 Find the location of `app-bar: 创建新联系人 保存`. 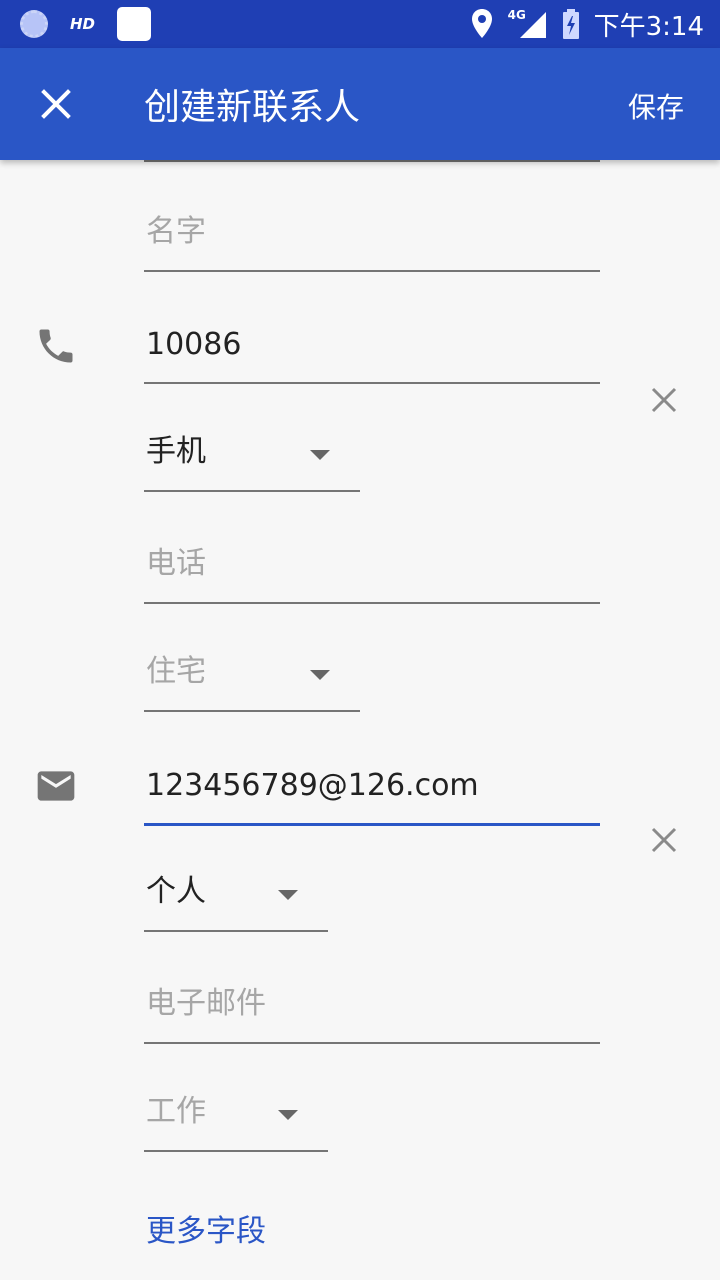

app-bar: 创建新联系人 保存 is located at coordinates (360, 104).